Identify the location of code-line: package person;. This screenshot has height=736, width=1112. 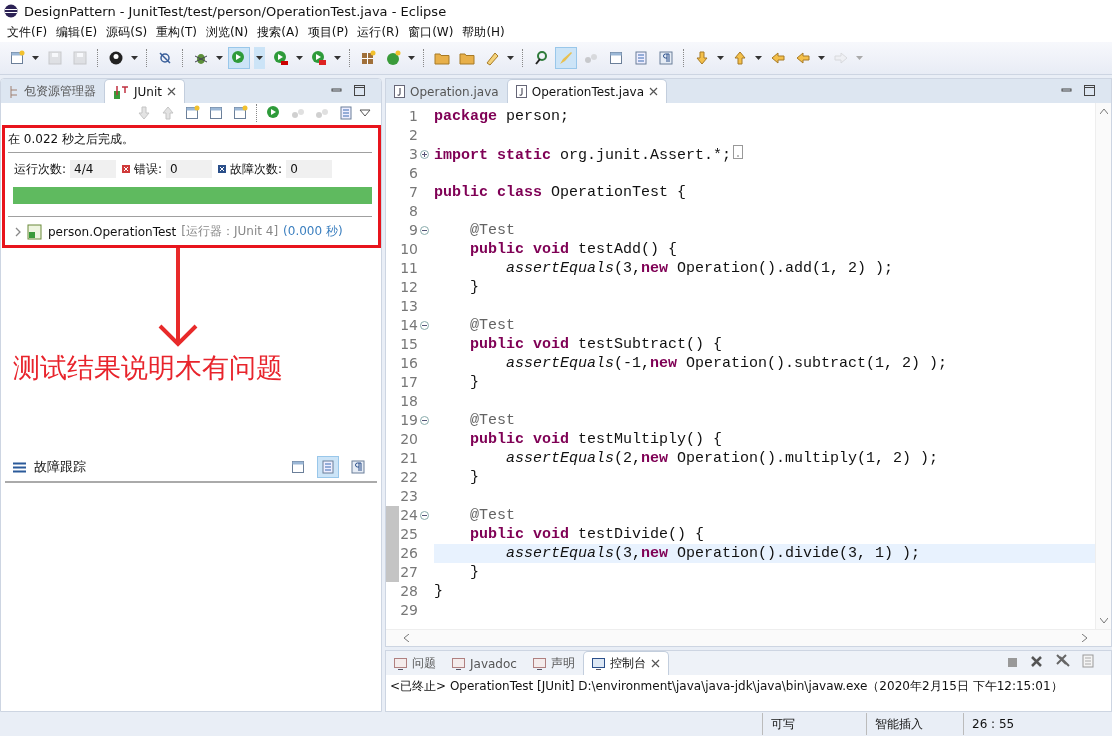
(502, 116).